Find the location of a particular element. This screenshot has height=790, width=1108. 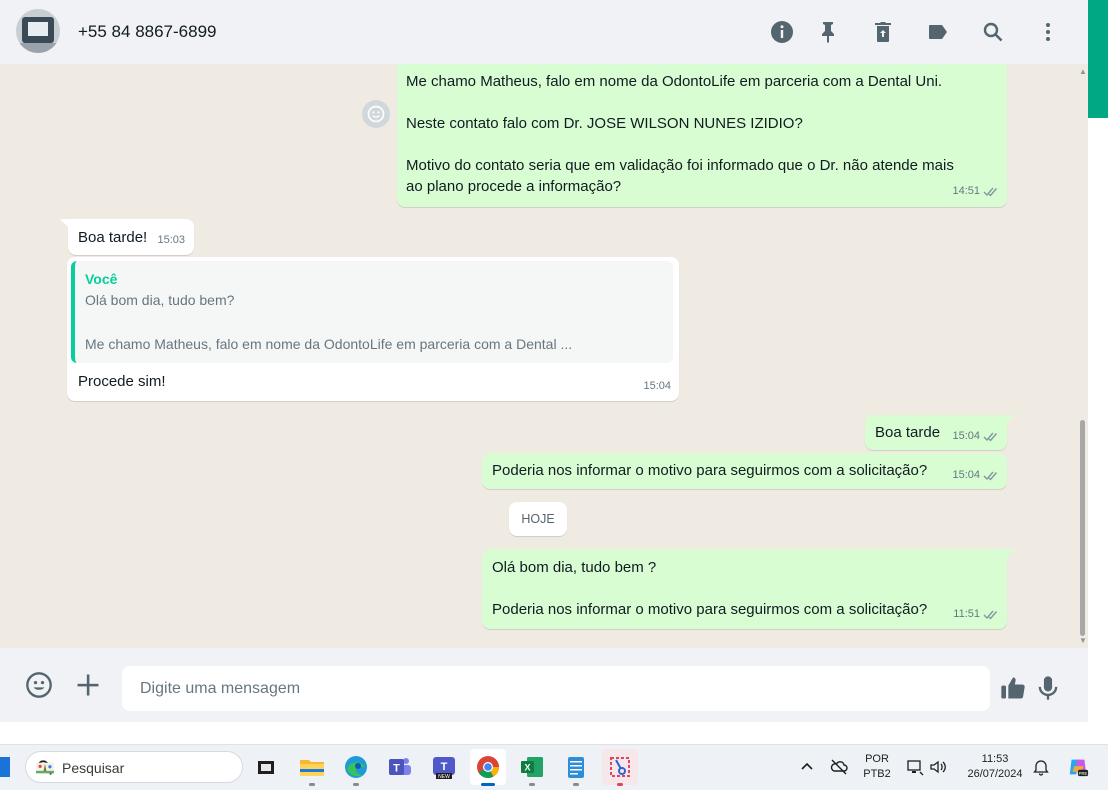

tray-overflow-chevron-icon is located at coordinates (807, 767).